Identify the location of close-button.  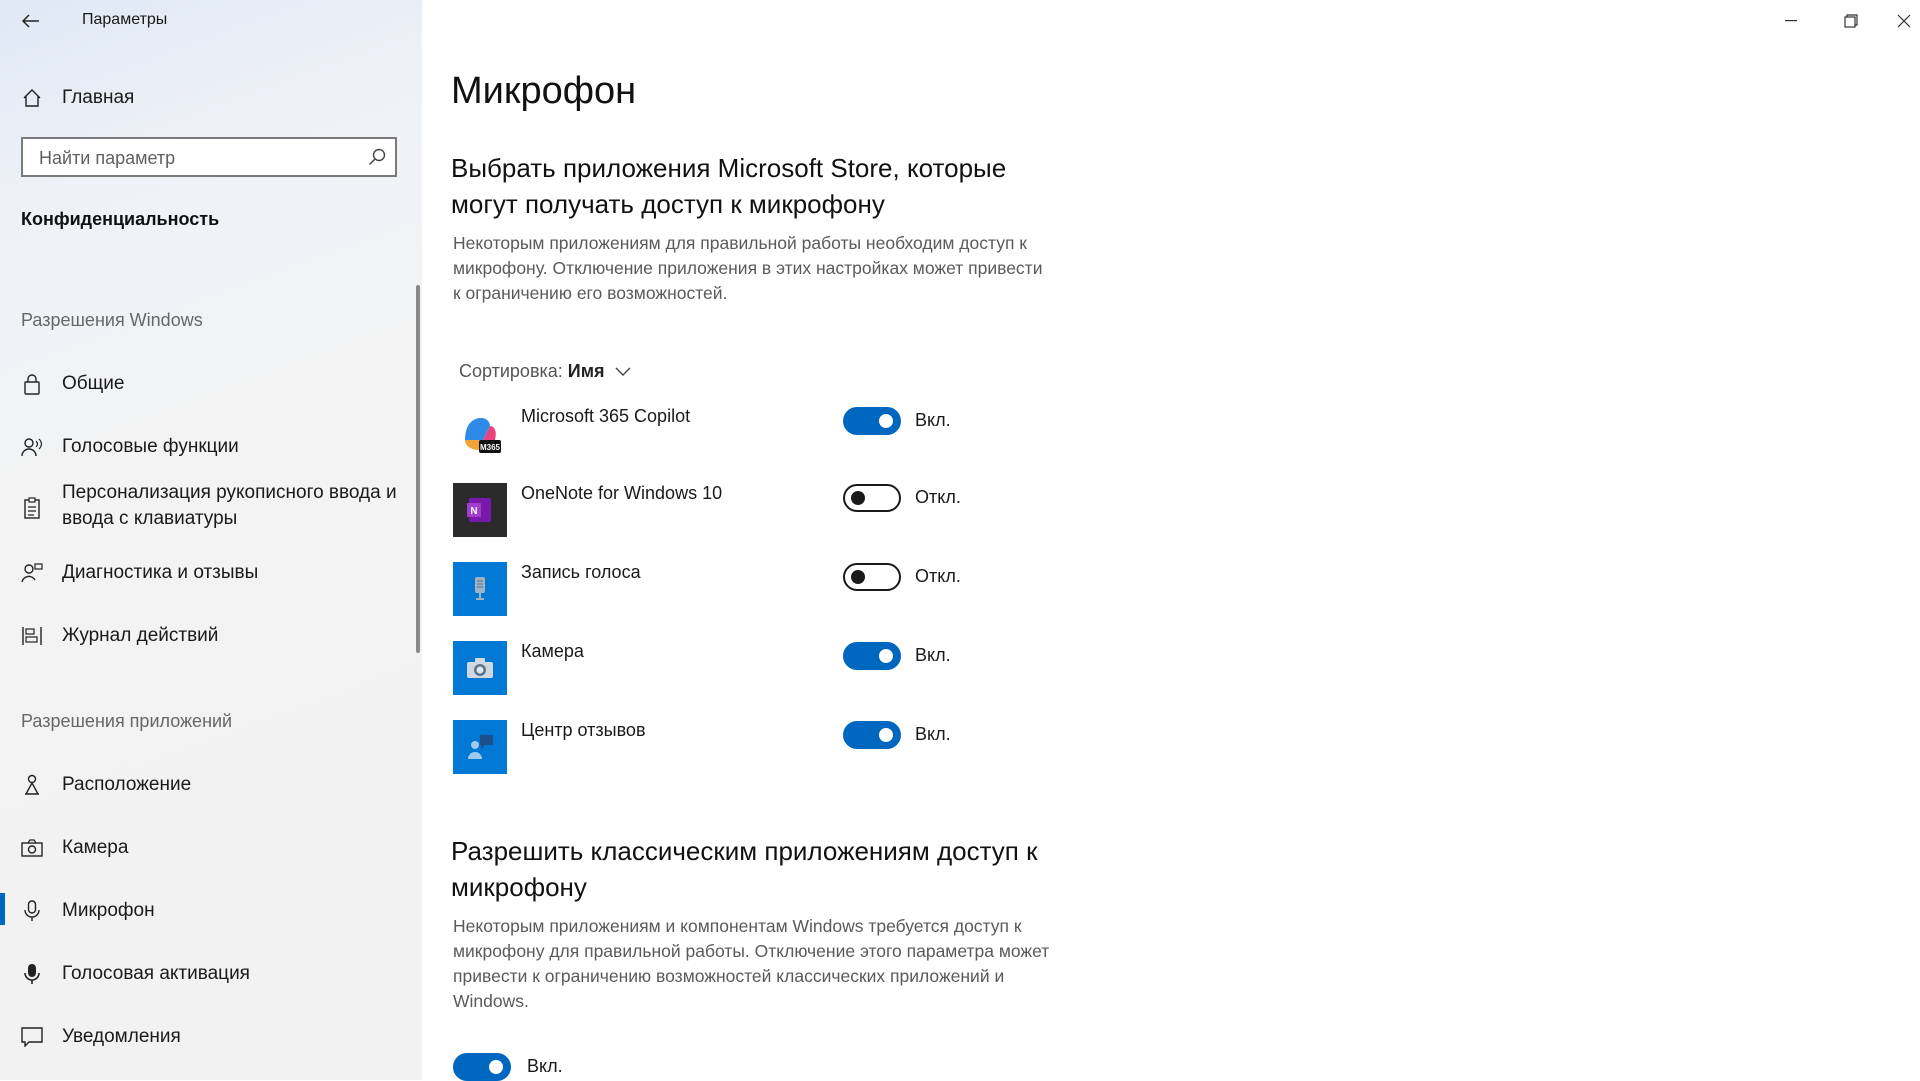
(1904, 21).